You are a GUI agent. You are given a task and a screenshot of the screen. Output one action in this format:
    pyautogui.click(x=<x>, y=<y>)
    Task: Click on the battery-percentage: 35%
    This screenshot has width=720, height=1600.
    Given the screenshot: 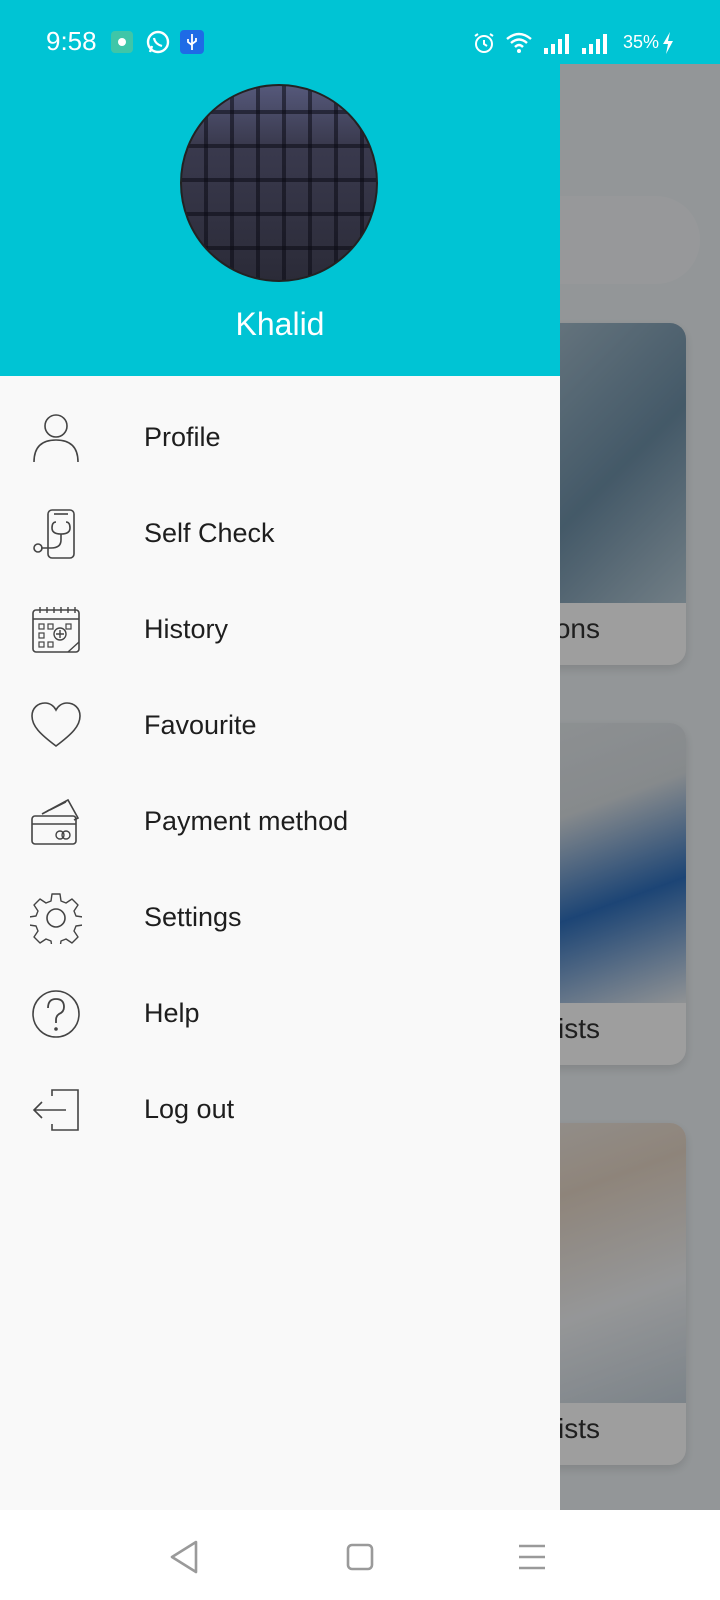 What is the action you would take?
    pyautogui.click(x=641, y=42)
    